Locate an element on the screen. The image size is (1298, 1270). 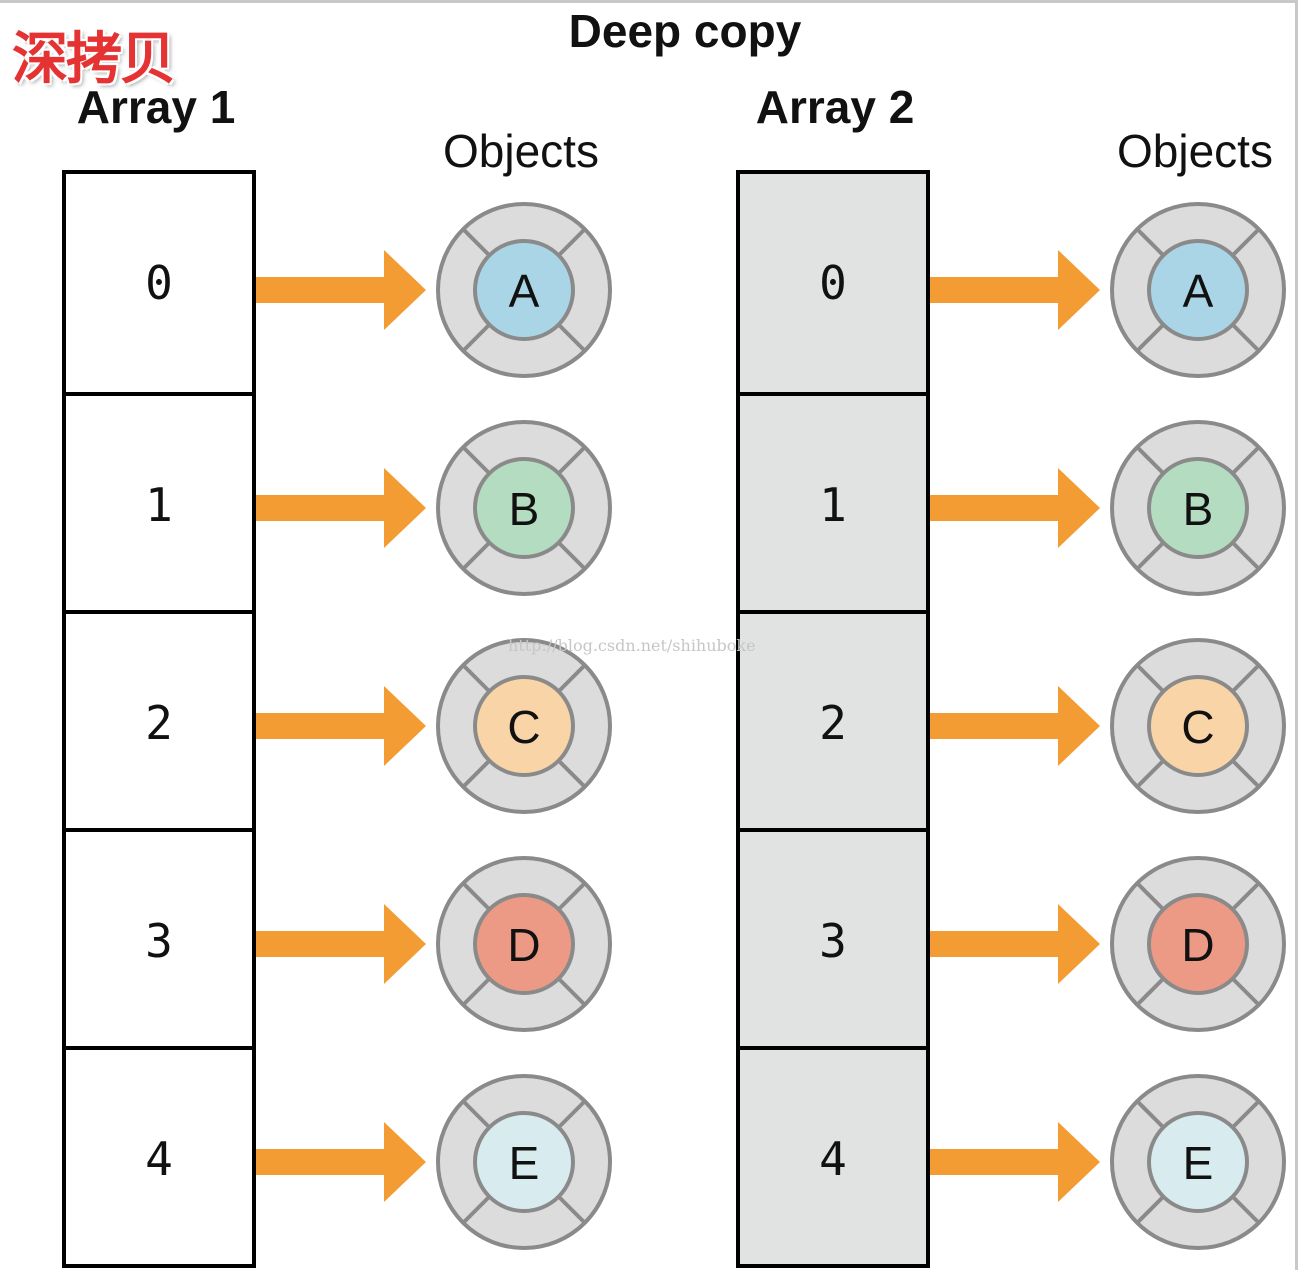
array-2-object-label-B: B is located at coordinates (1198, 509).